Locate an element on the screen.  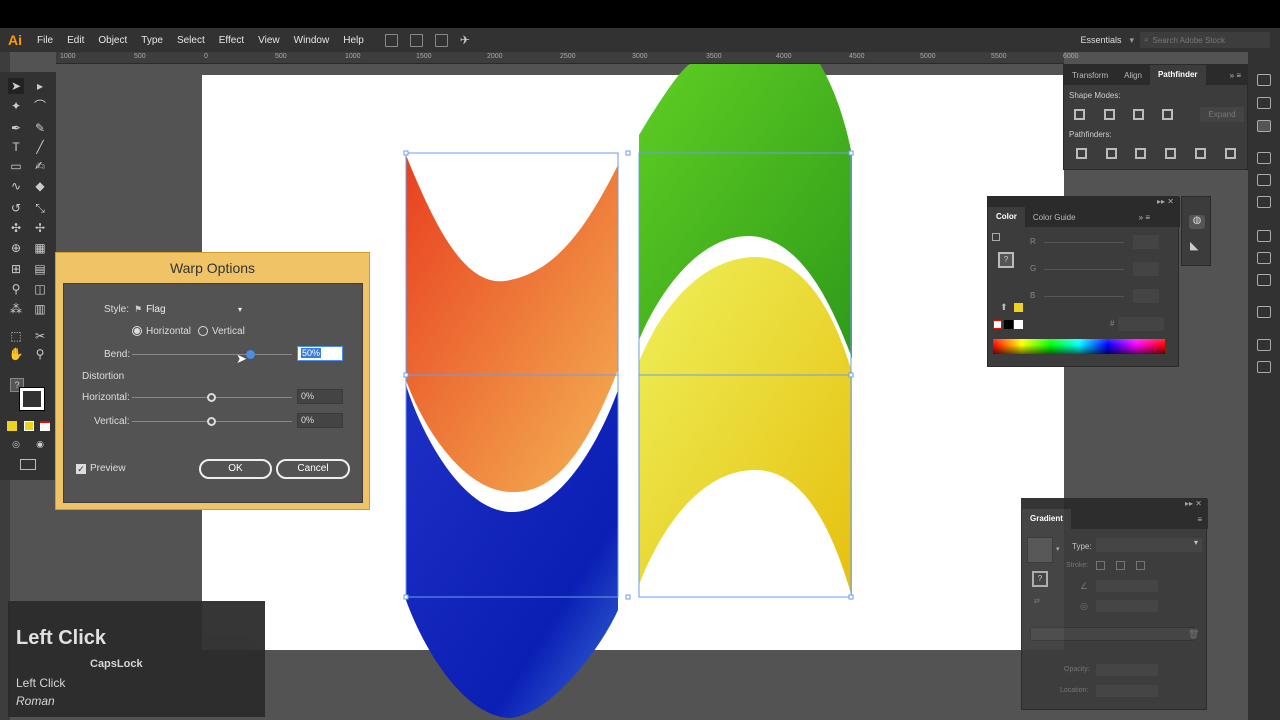
distortion-vertical-label: Vertical: is located at coordinates (112, 421).